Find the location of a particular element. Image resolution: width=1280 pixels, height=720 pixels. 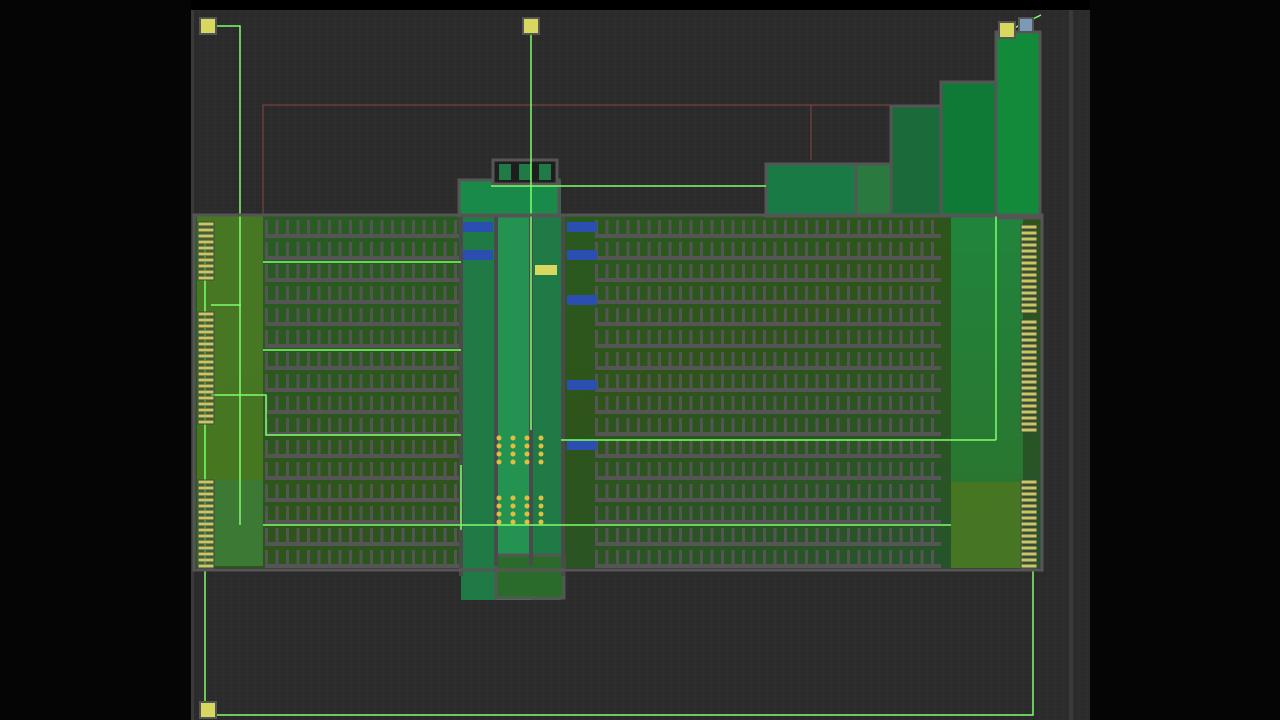

water-reservoir is located at coordinates (478, 227).